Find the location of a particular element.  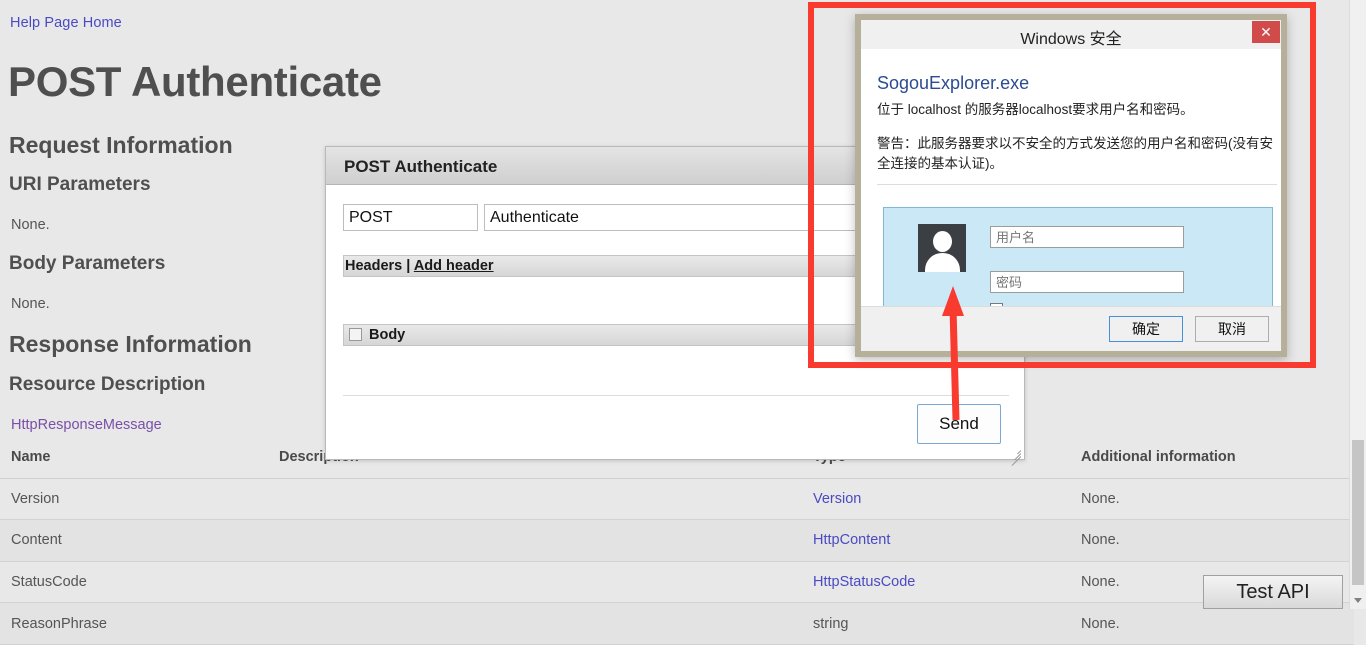

scrollbar-down-arrow-icon is located at coordinates (1358, 600).